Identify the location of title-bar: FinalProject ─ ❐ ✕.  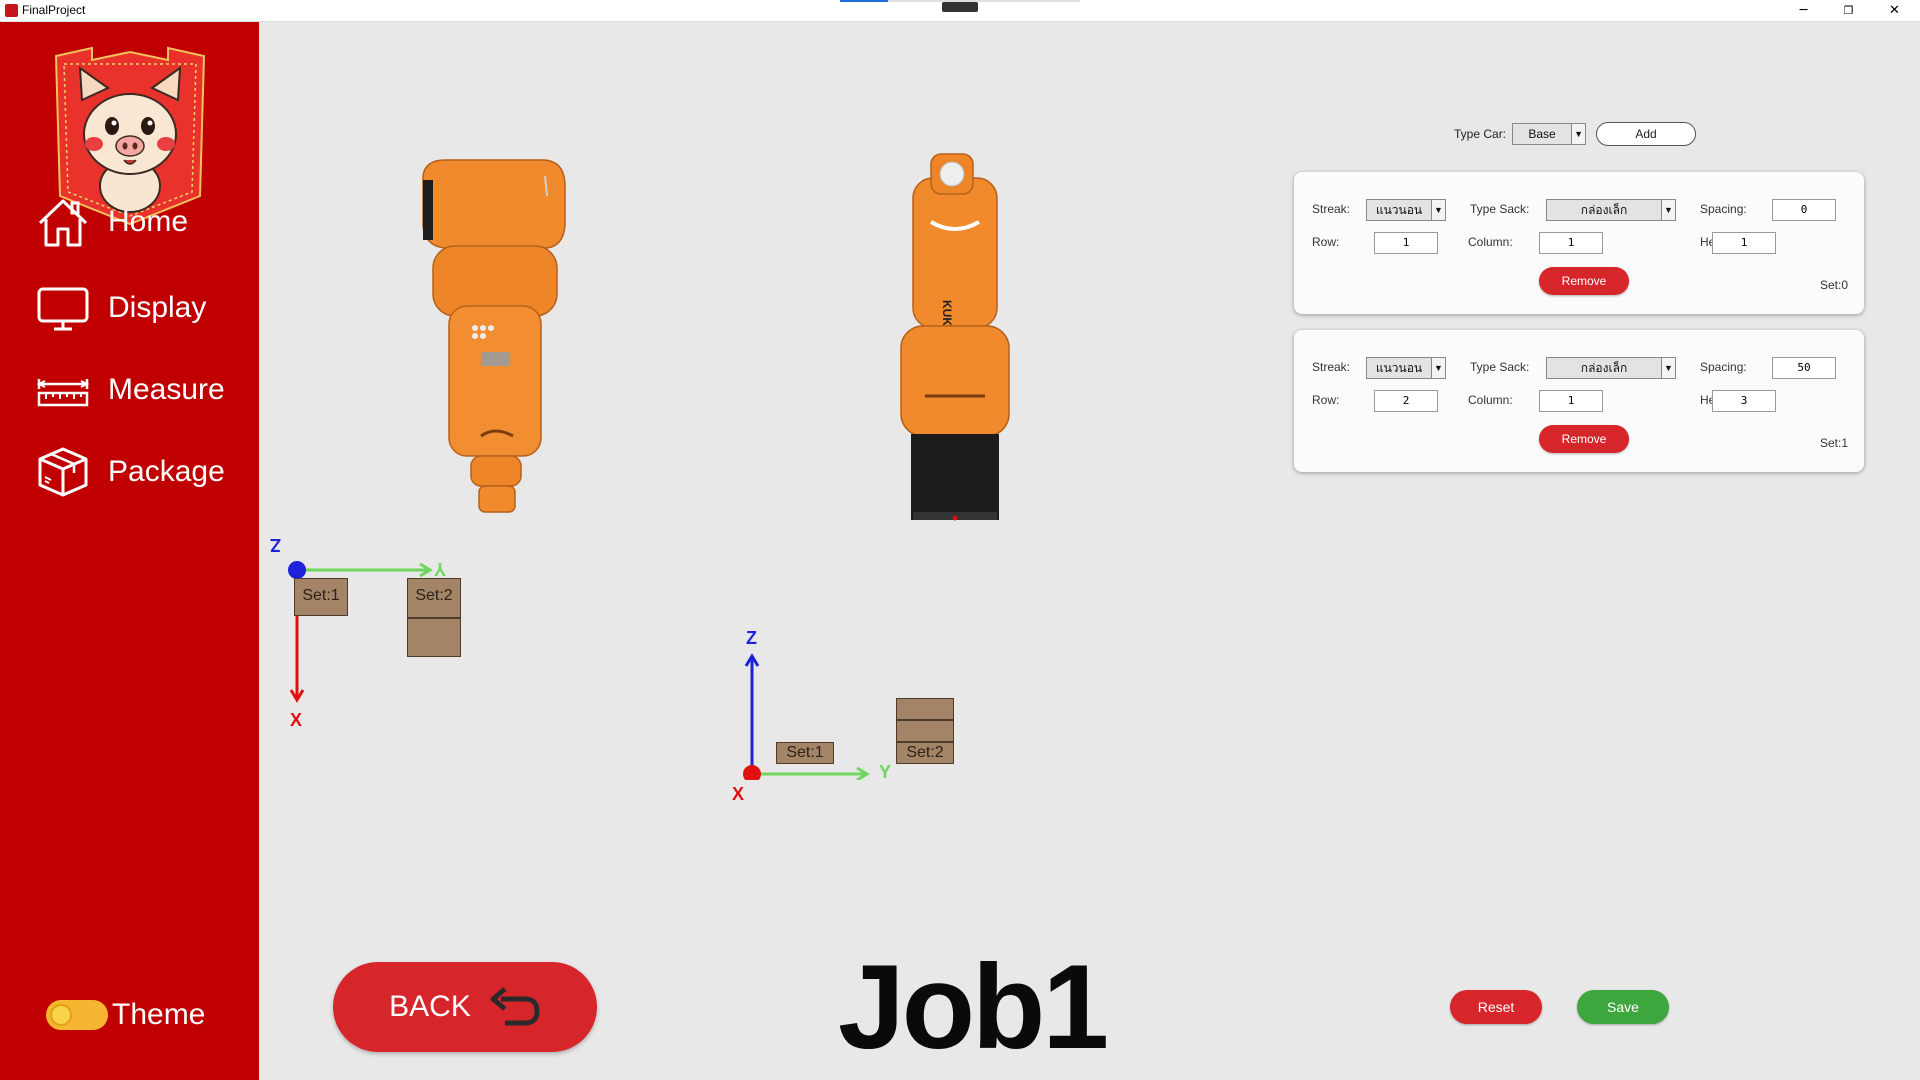
(960, 11).